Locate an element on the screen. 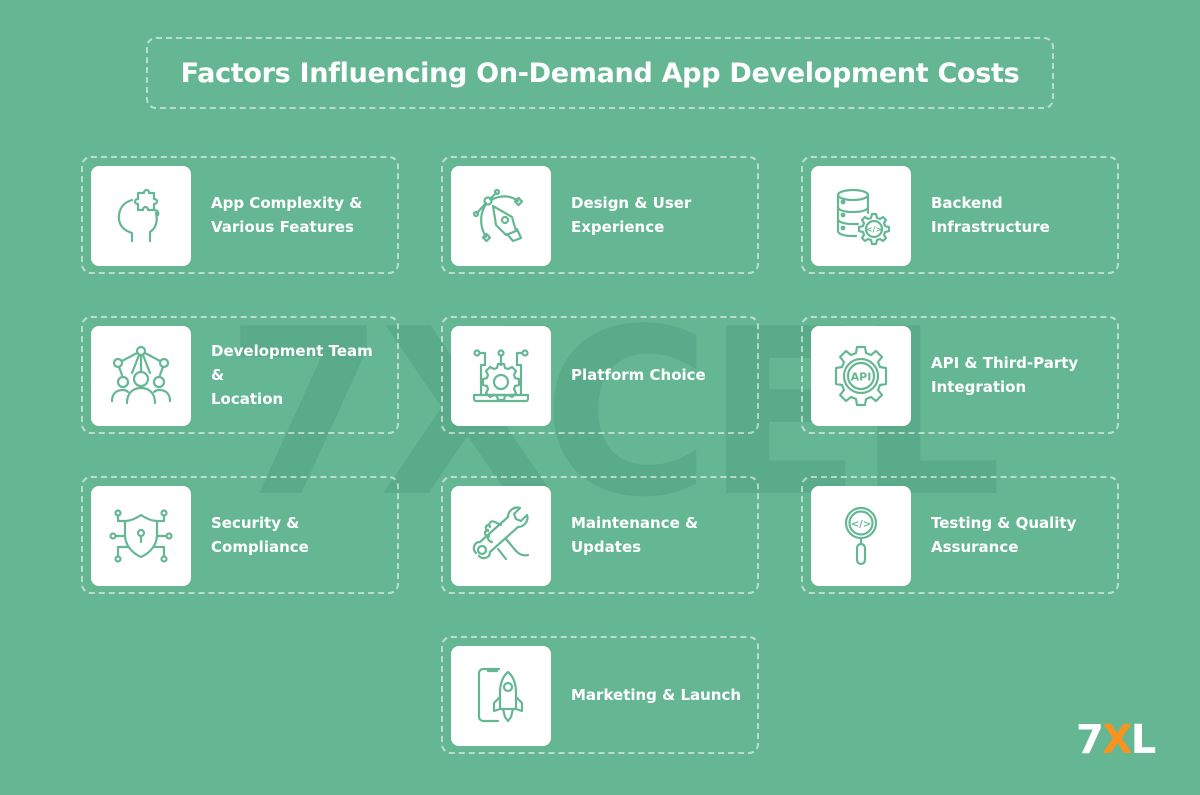 This screenshot has height=795, width=1200. svg-text: API is located at coordinates (861, 377).